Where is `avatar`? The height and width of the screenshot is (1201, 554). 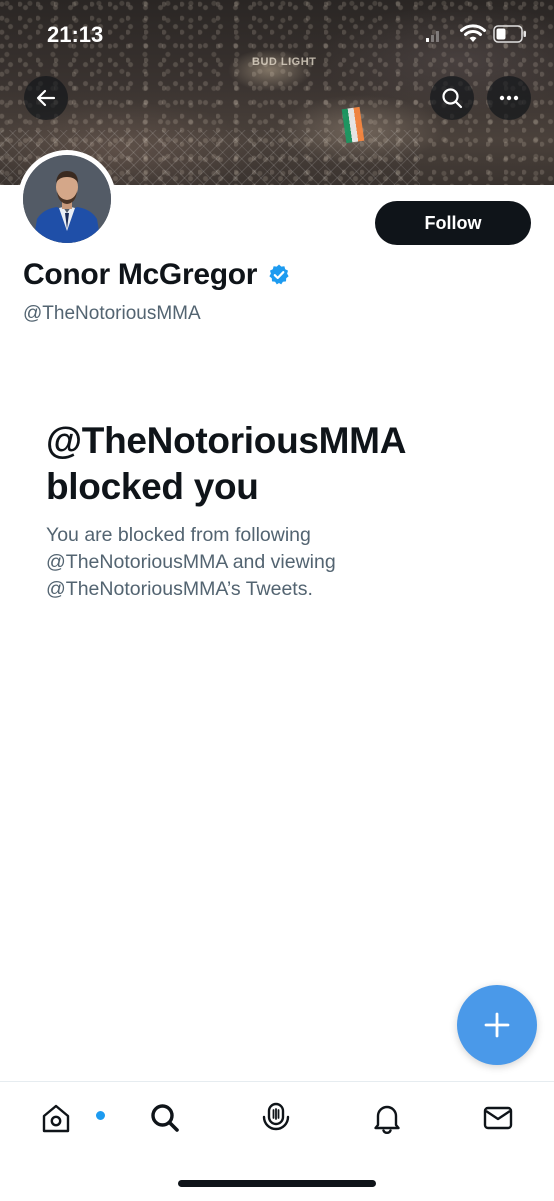 avatar is located at coordinates (67, 199).